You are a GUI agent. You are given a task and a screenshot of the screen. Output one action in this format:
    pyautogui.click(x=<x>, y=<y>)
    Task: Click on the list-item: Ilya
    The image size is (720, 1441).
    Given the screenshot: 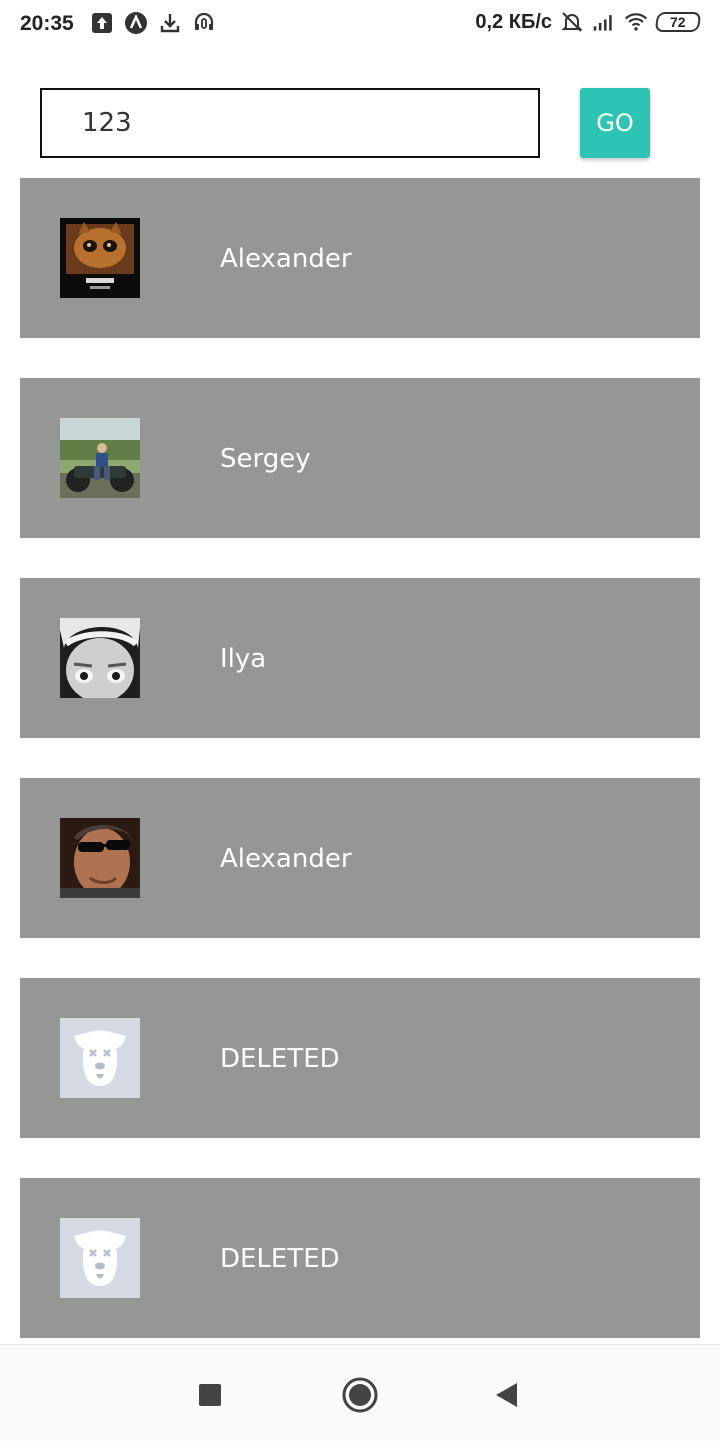 What is the action you would take?
    pyautogui.click(x=360, y=658)
    